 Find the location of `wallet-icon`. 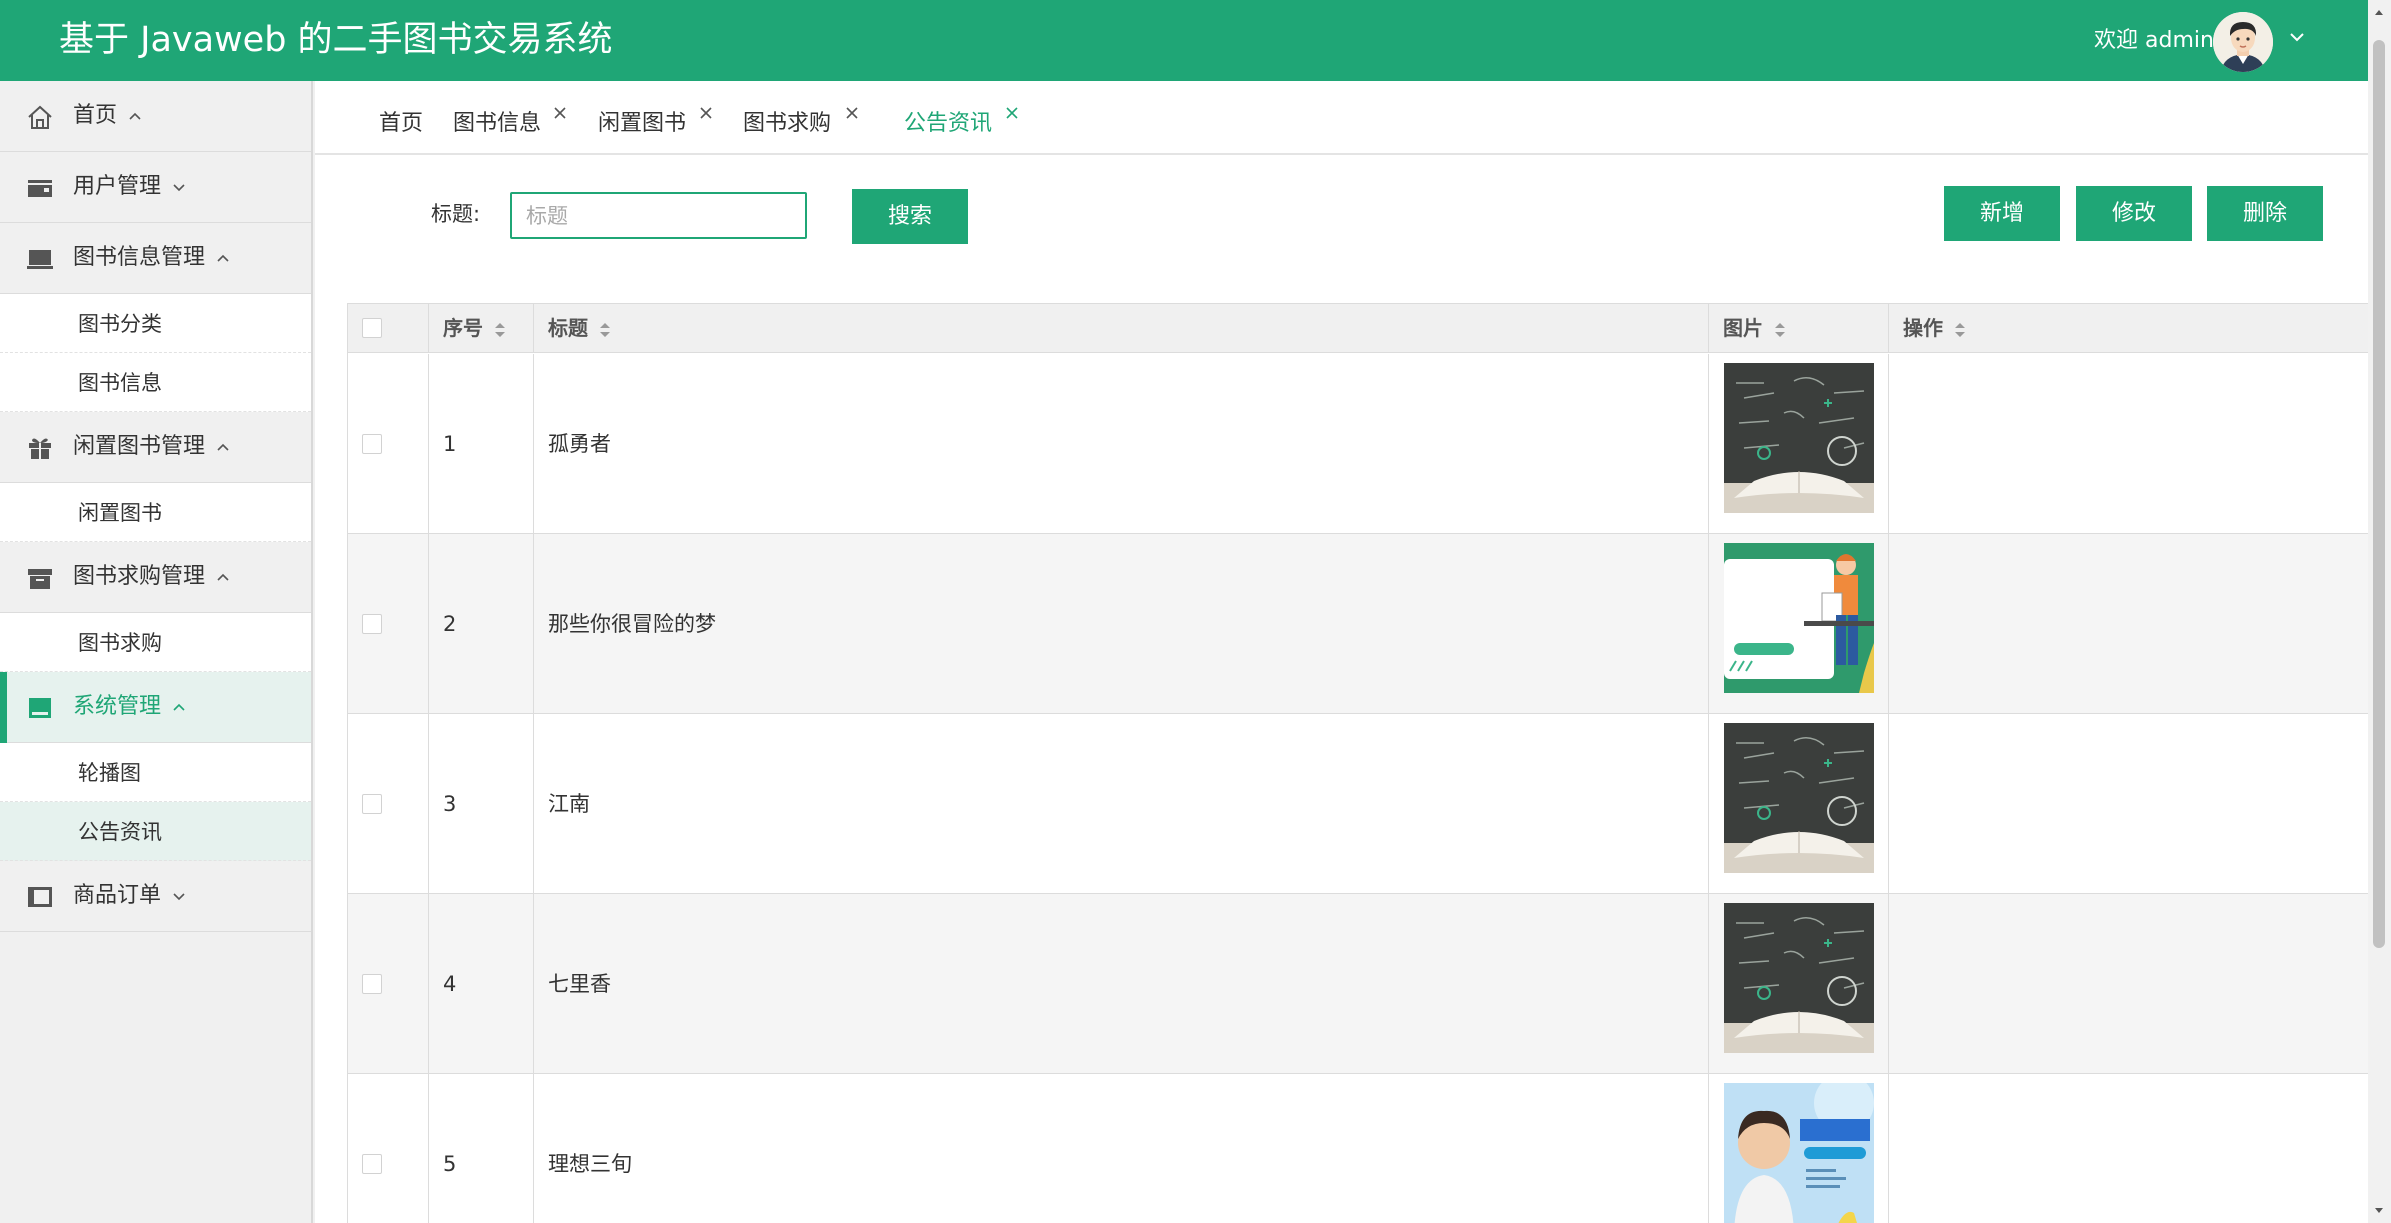

wallet-icon is located at coordinates (40, 188).